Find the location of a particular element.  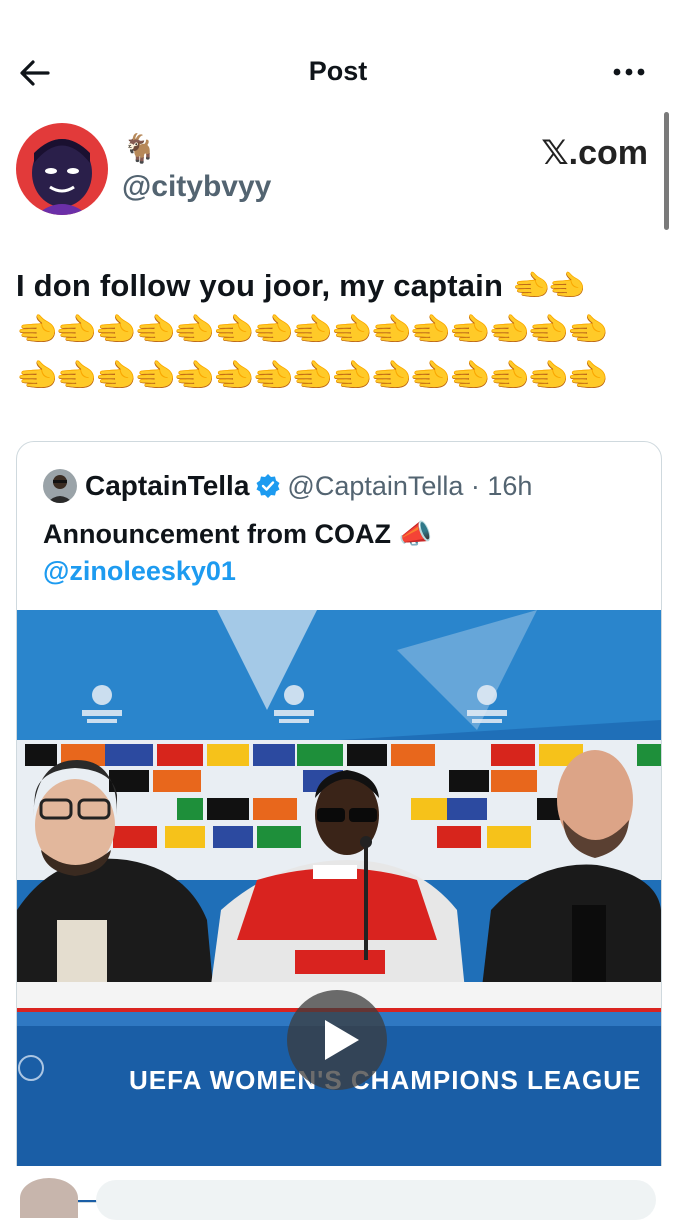

emoji-row-1: 🫲🫲🫲🫲🫲🫲🫲🫲🫲🫲🫲🫲🫲🫲🫲 is located at coordinates (312, 330).